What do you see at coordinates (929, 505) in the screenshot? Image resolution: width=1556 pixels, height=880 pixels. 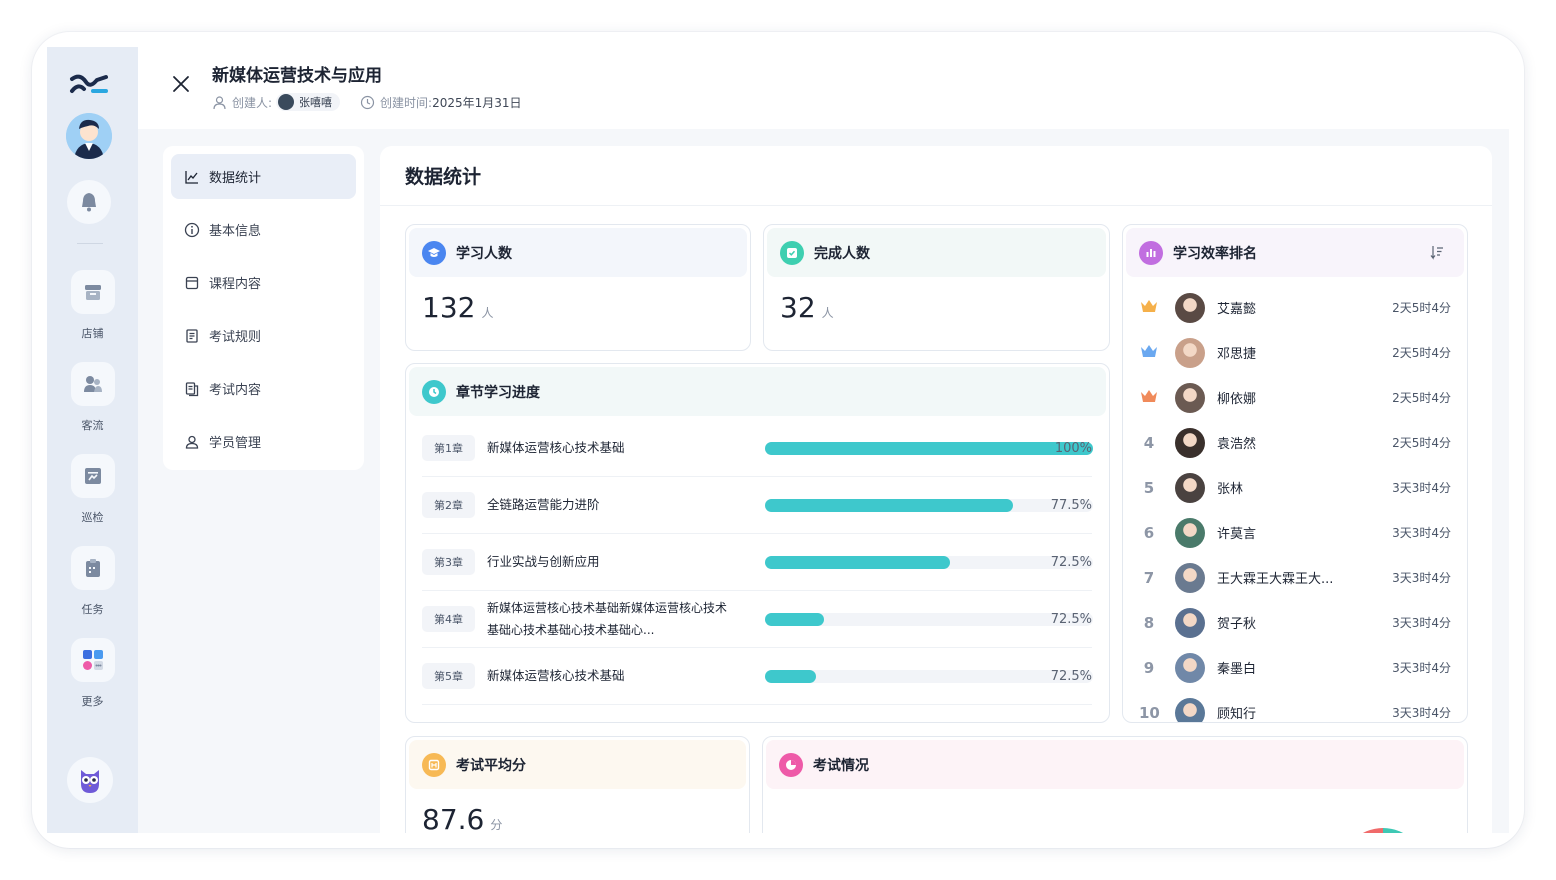 I see `progress-track` at bounding box center [929, 505].